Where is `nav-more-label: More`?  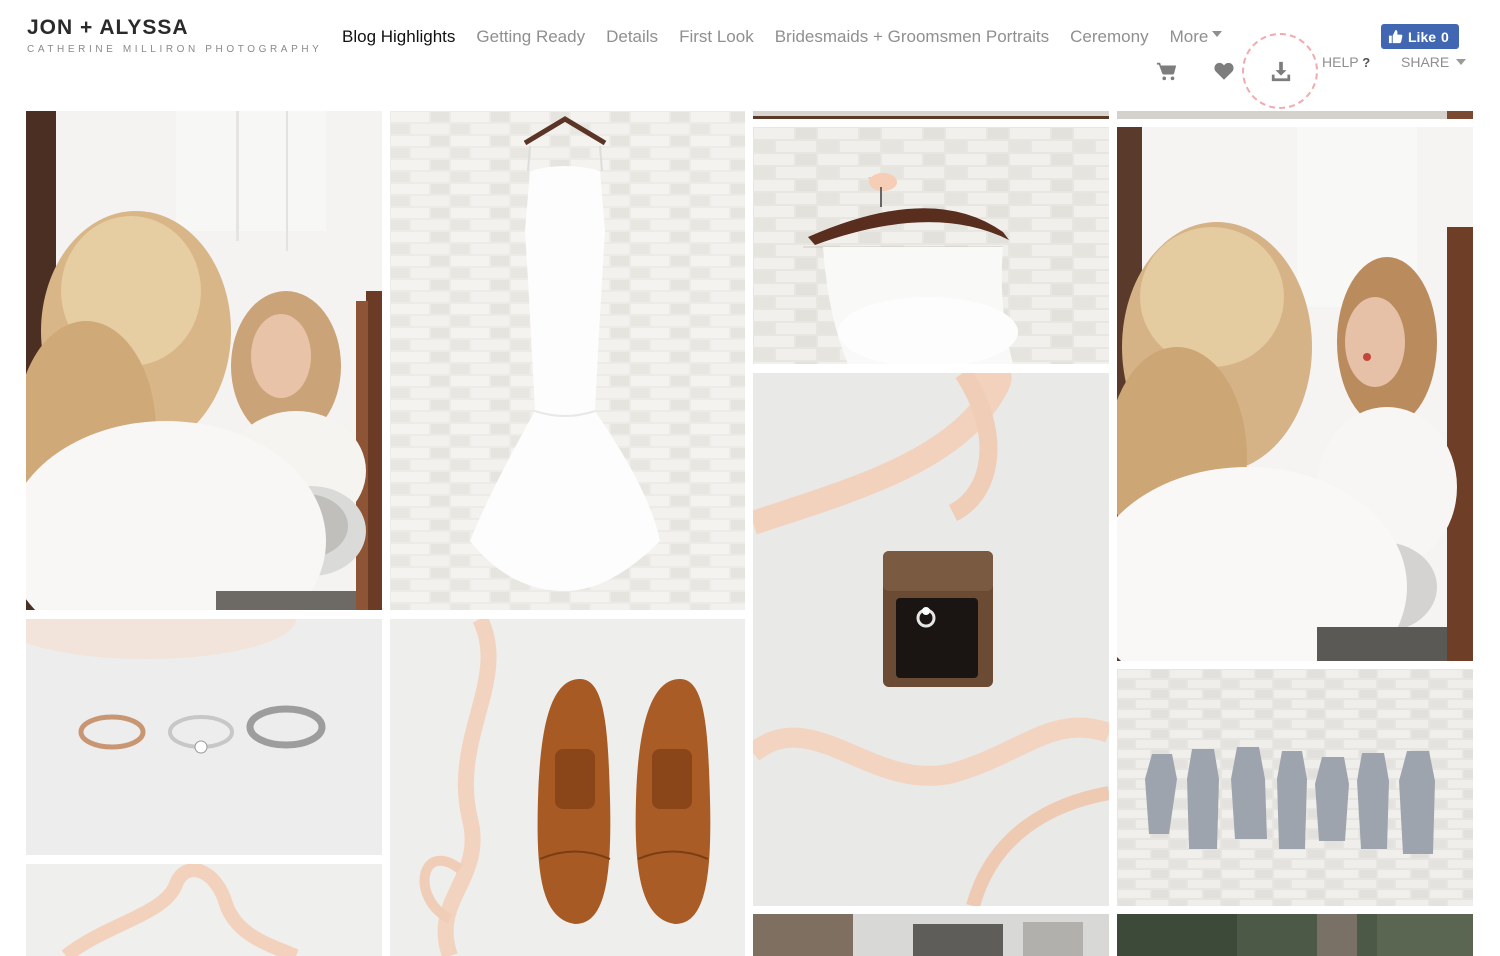
nav-more-label: More is located at coordinates (1189, 36).